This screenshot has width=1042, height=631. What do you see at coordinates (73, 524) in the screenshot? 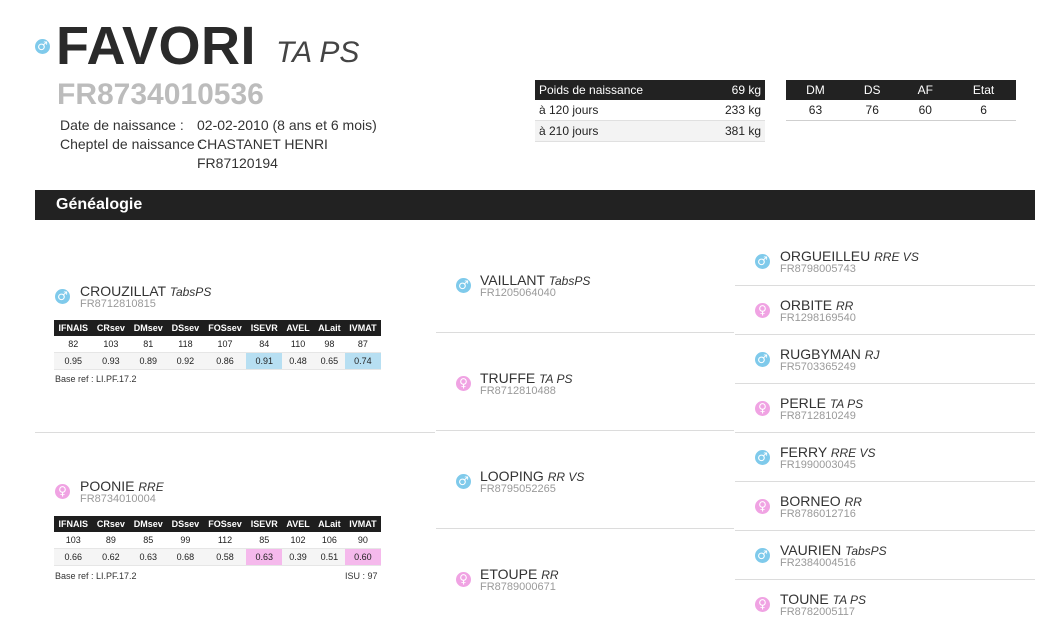
I see `index-header: IFNAIS` at bounding box center [73, 524].